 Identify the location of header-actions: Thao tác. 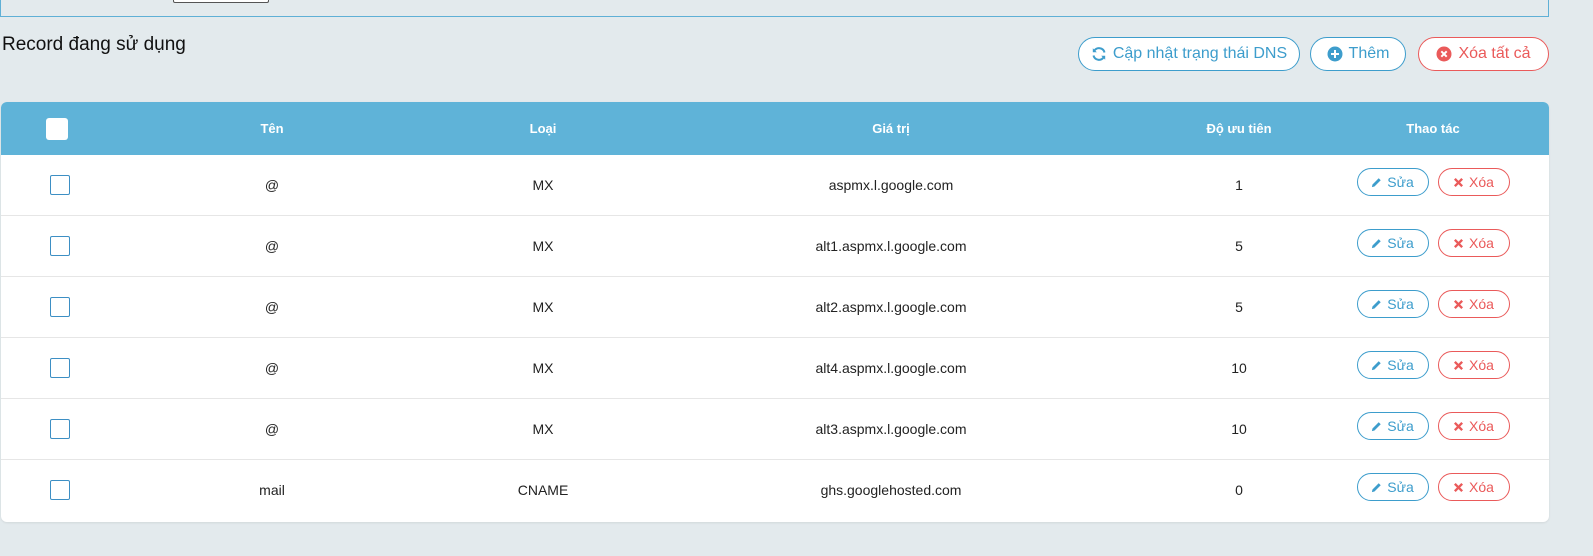
(1433, 128).